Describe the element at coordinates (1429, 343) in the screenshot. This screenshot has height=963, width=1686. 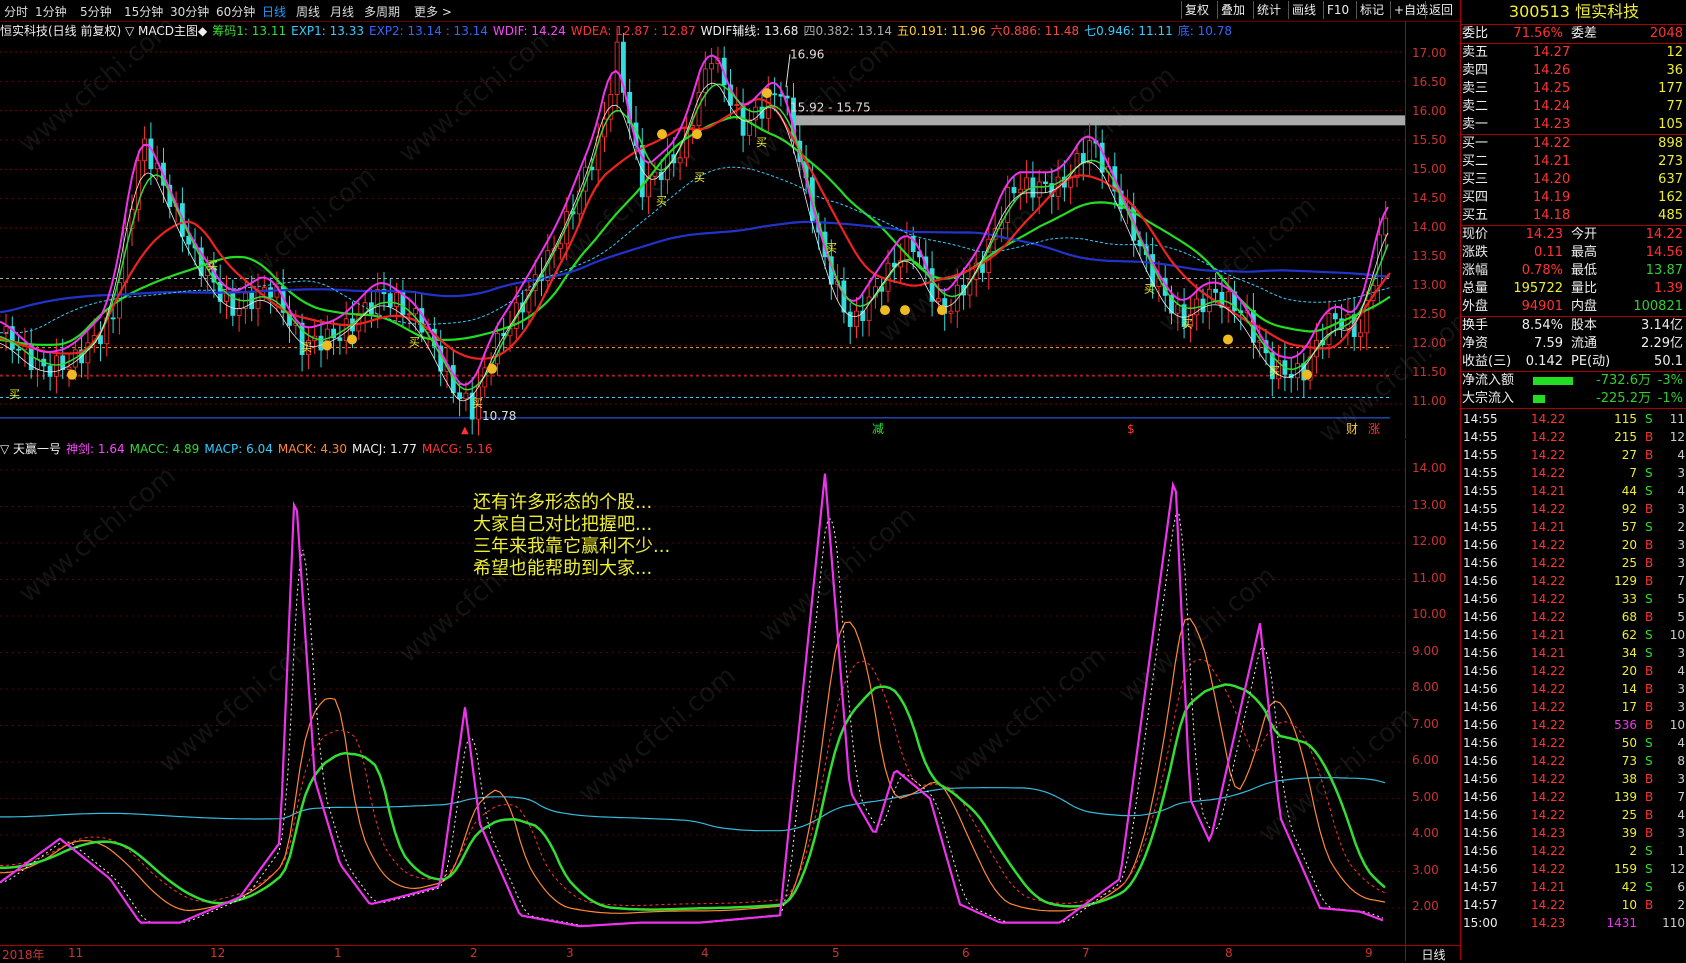
I see `price-tick: 12.00` at that location.